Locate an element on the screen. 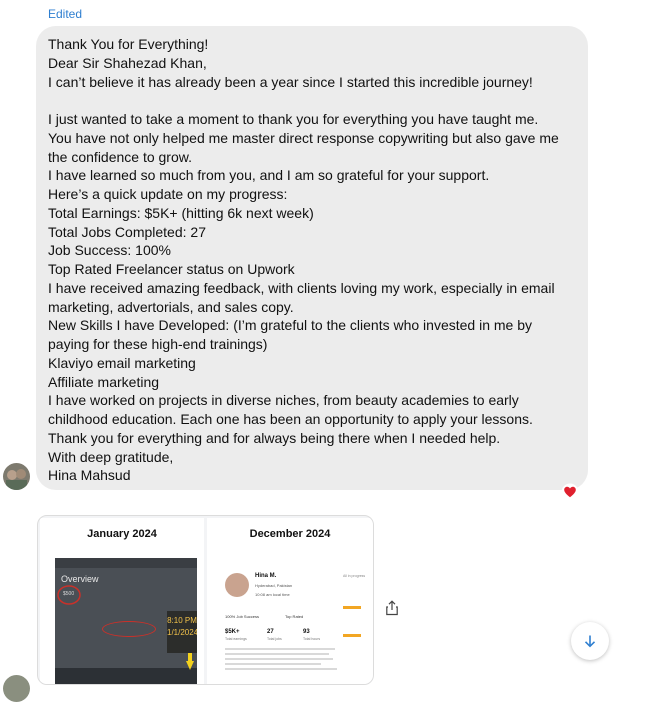 This screenshot has height=702, width=659. edited-label: Edited is located at coordinates (65, 14).